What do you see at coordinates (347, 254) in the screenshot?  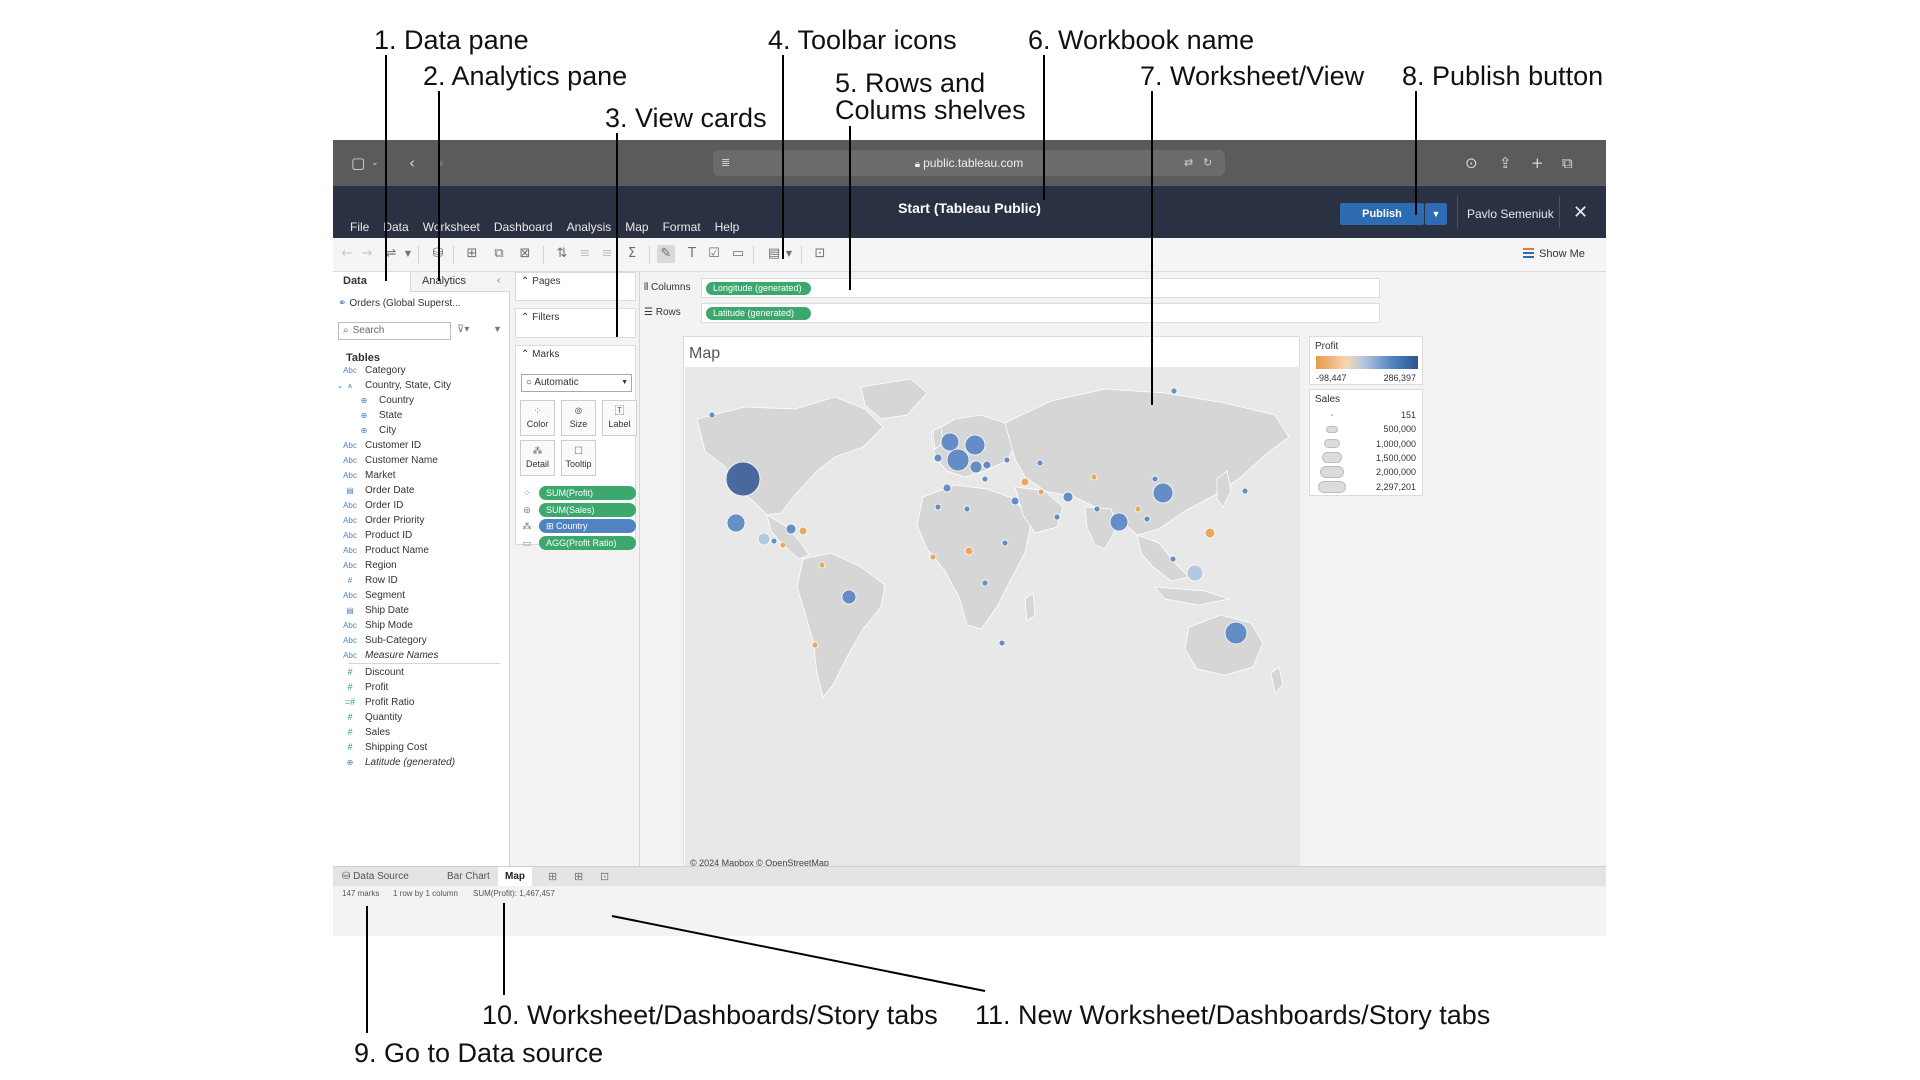 I see `undo-icon: ←` at bounding box center [347, 254].